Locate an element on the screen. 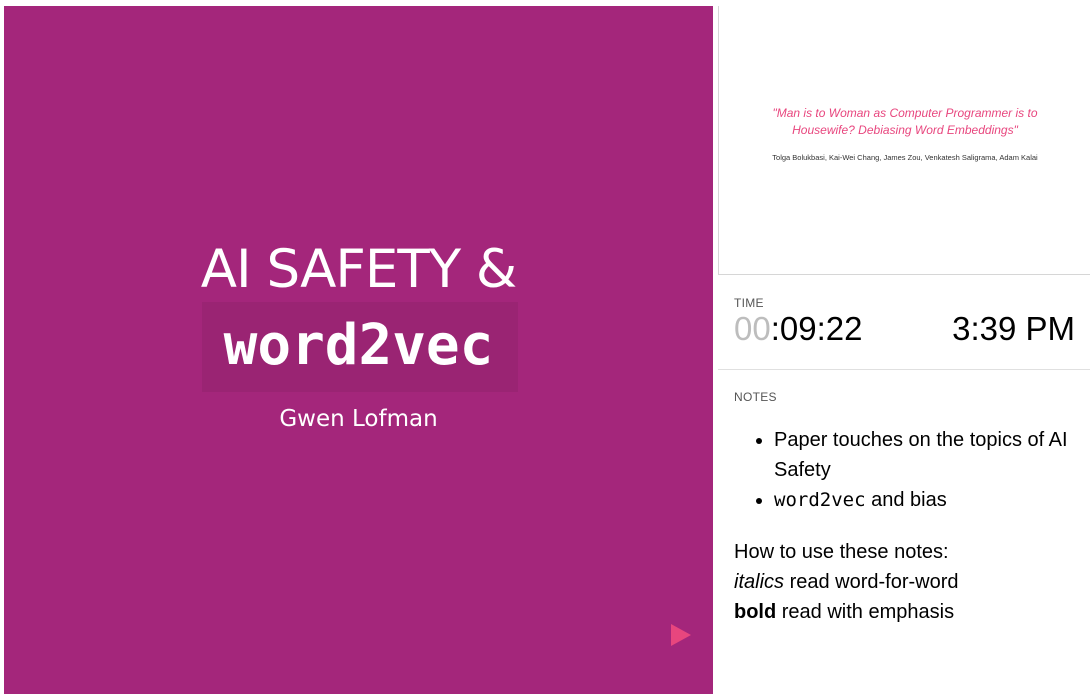  slide-author: Gwen Lofman is located at coordinates (358, 419).